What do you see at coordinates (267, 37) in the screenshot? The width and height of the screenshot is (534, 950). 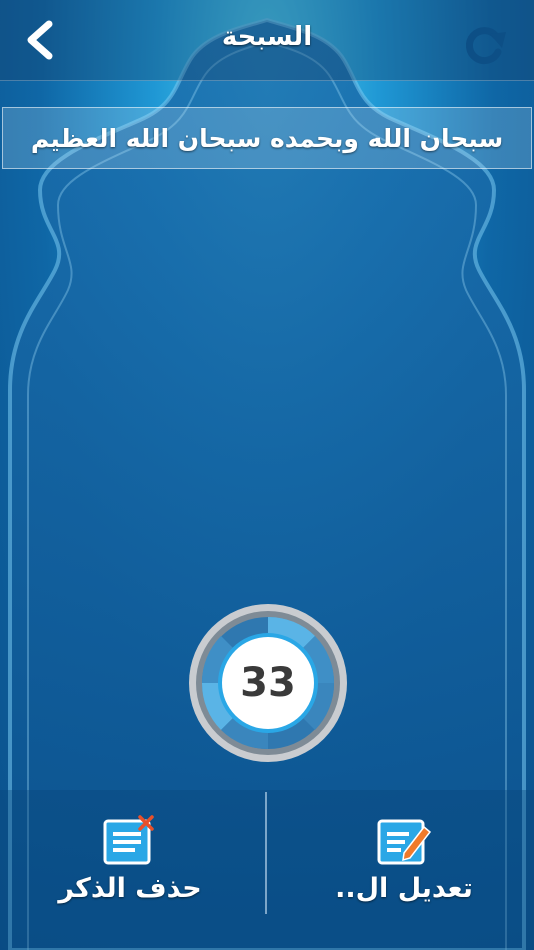 I see `page-title: السبحة` at bounding box center [267, 37].